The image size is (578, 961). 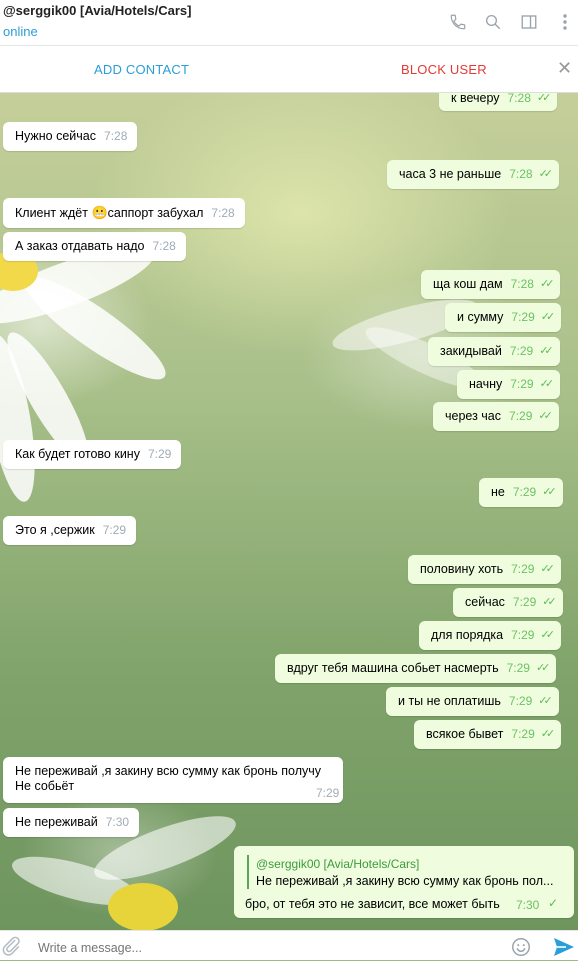 What do you see at coordinates (473, 416) in the screenshot?
I see `message-text: через час` at bounding box center [473, 416].